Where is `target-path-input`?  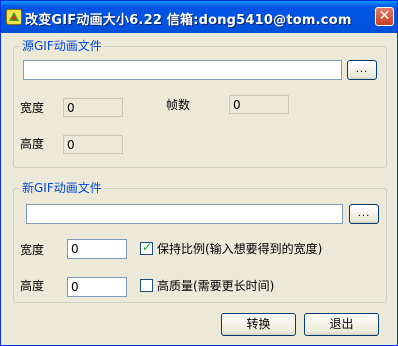
target-path-input is located at coordinates (184, 214).